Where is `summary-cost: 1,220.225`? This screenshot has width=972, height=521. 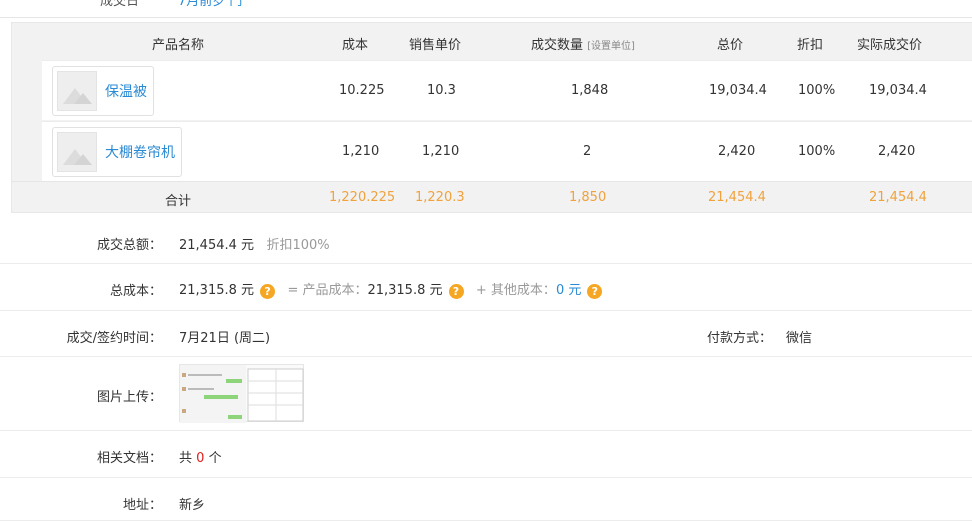
summary-cost: 1,220.225 is located at coordinates (362, 197).